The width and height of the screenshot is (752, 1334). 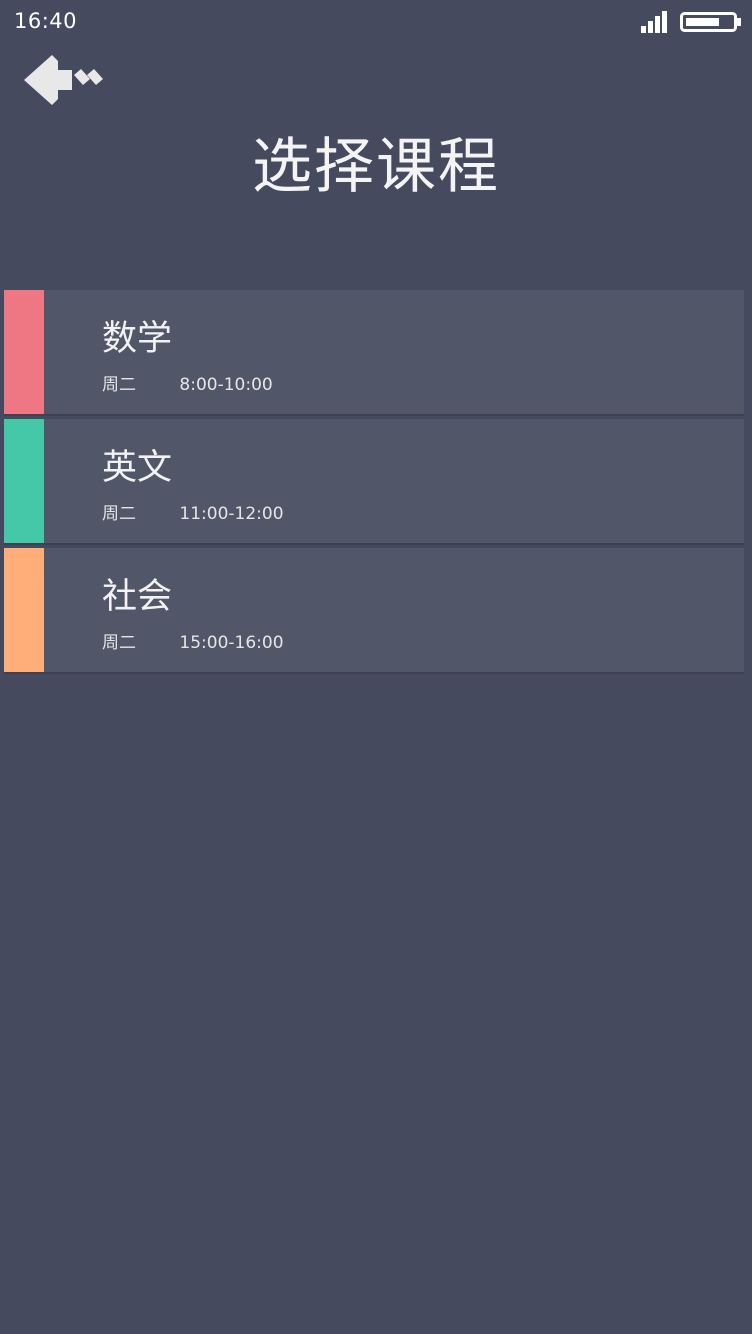 What do you see at coordinates (226, 385) in the screenshot?
I see `course-time: 8:00-10:00` at bounding box center [226, 385].